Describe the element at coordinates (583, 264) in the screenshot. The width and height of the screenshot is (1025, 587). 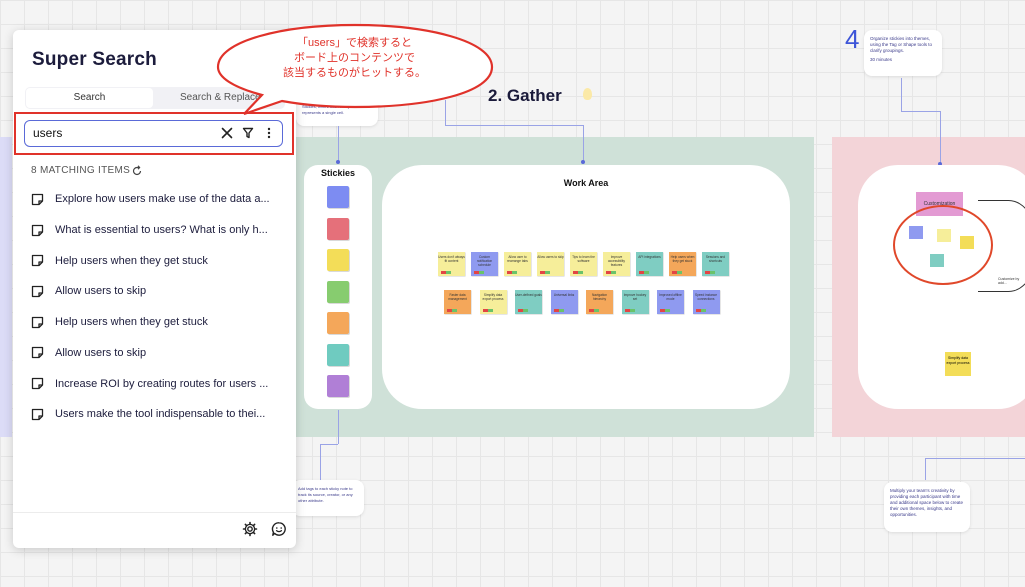
I see `sticky-note: Tips to learn the software` at that location.